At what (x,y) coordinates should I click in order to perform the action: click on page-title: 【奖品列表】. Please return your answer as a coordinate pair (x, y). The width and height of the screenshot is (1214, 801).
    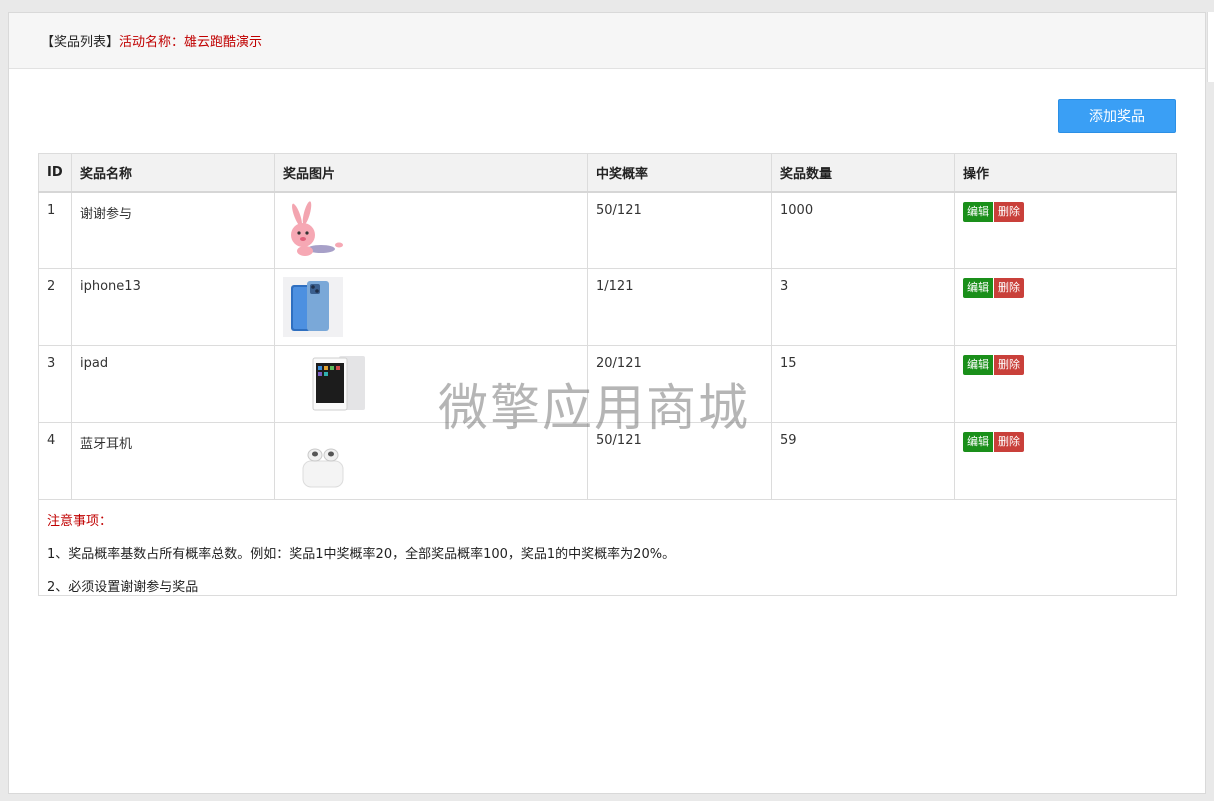
    Looking at the image, I should click on (80, 42).